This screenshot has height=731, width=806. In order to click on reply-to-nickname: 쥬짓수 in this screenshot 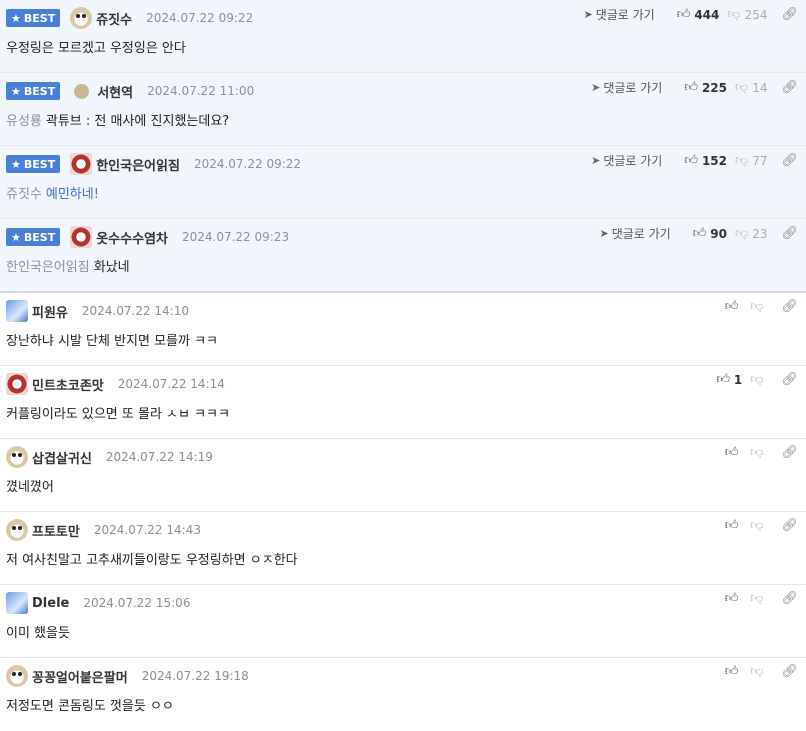, I will do `click(24, 194)`.